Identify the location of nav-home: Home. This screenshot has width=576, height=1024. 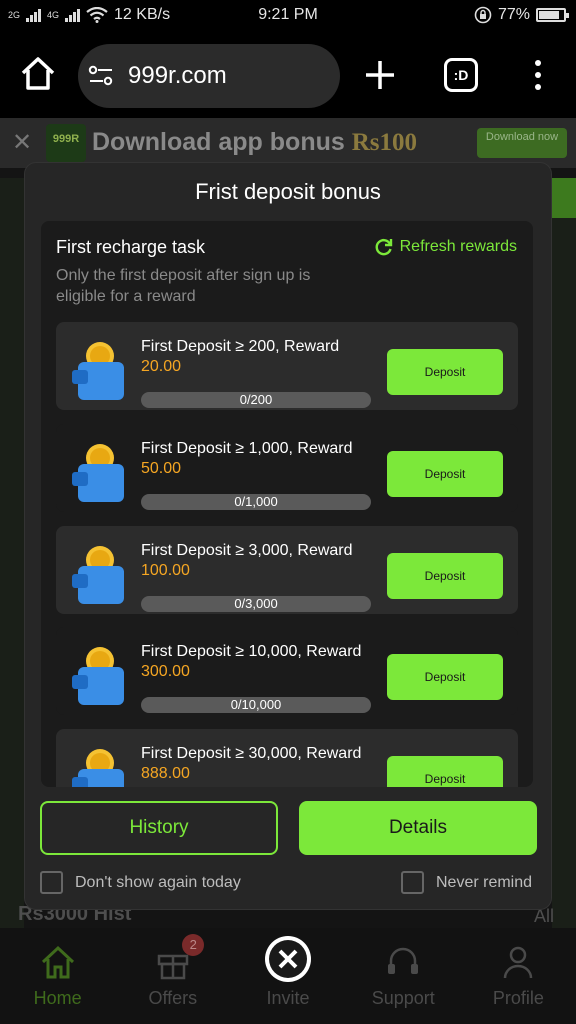
(57, 976).